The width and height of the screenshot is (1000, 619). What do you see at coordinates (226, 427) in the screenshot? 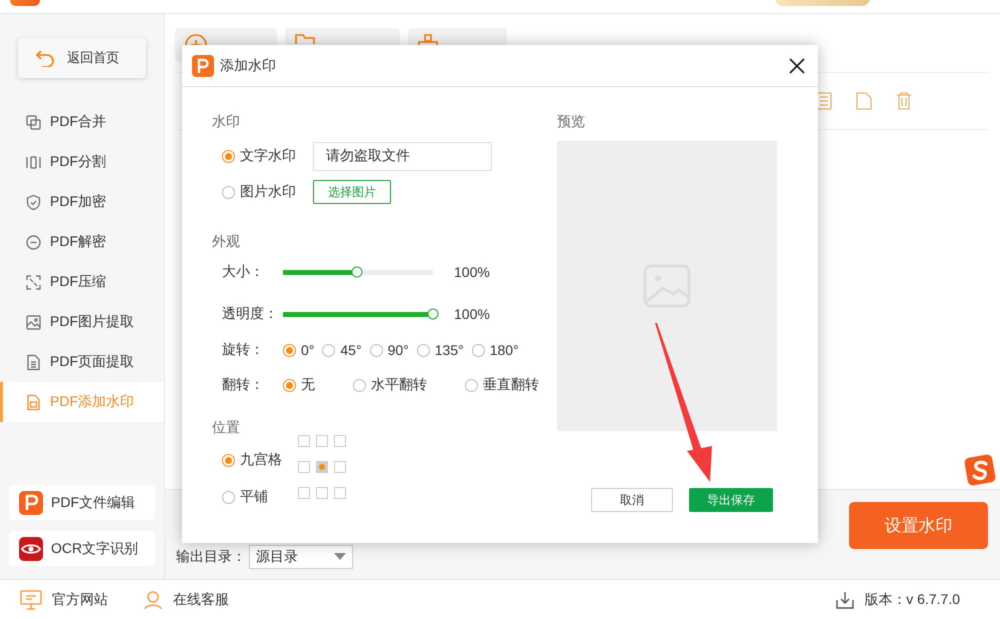
I see `section-title: 位置` at bounding box center [226, 427].